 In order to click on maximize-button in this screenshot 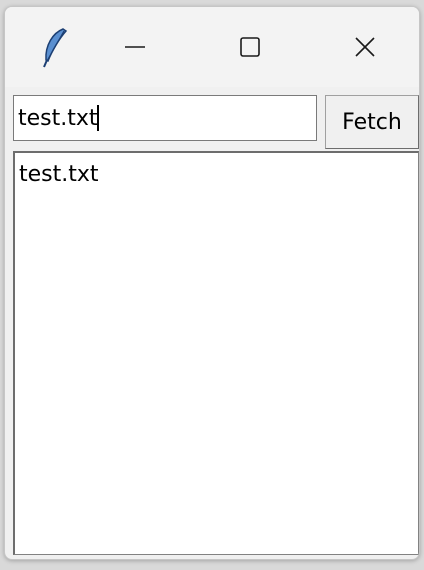, I will do `click(250, 47)`.